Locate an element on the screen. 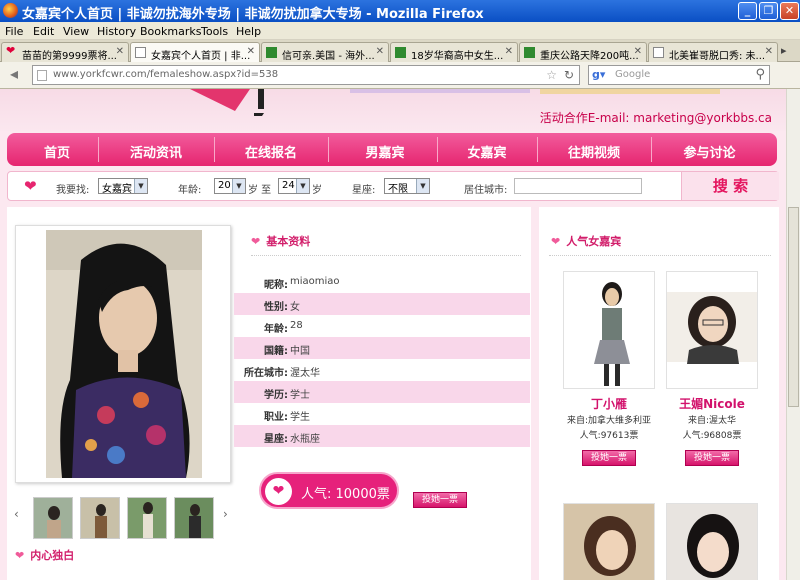 The width and height of the screenshot is (800, 580). guest-votes: 人气:96808票 is located at coordinates (712, 436).